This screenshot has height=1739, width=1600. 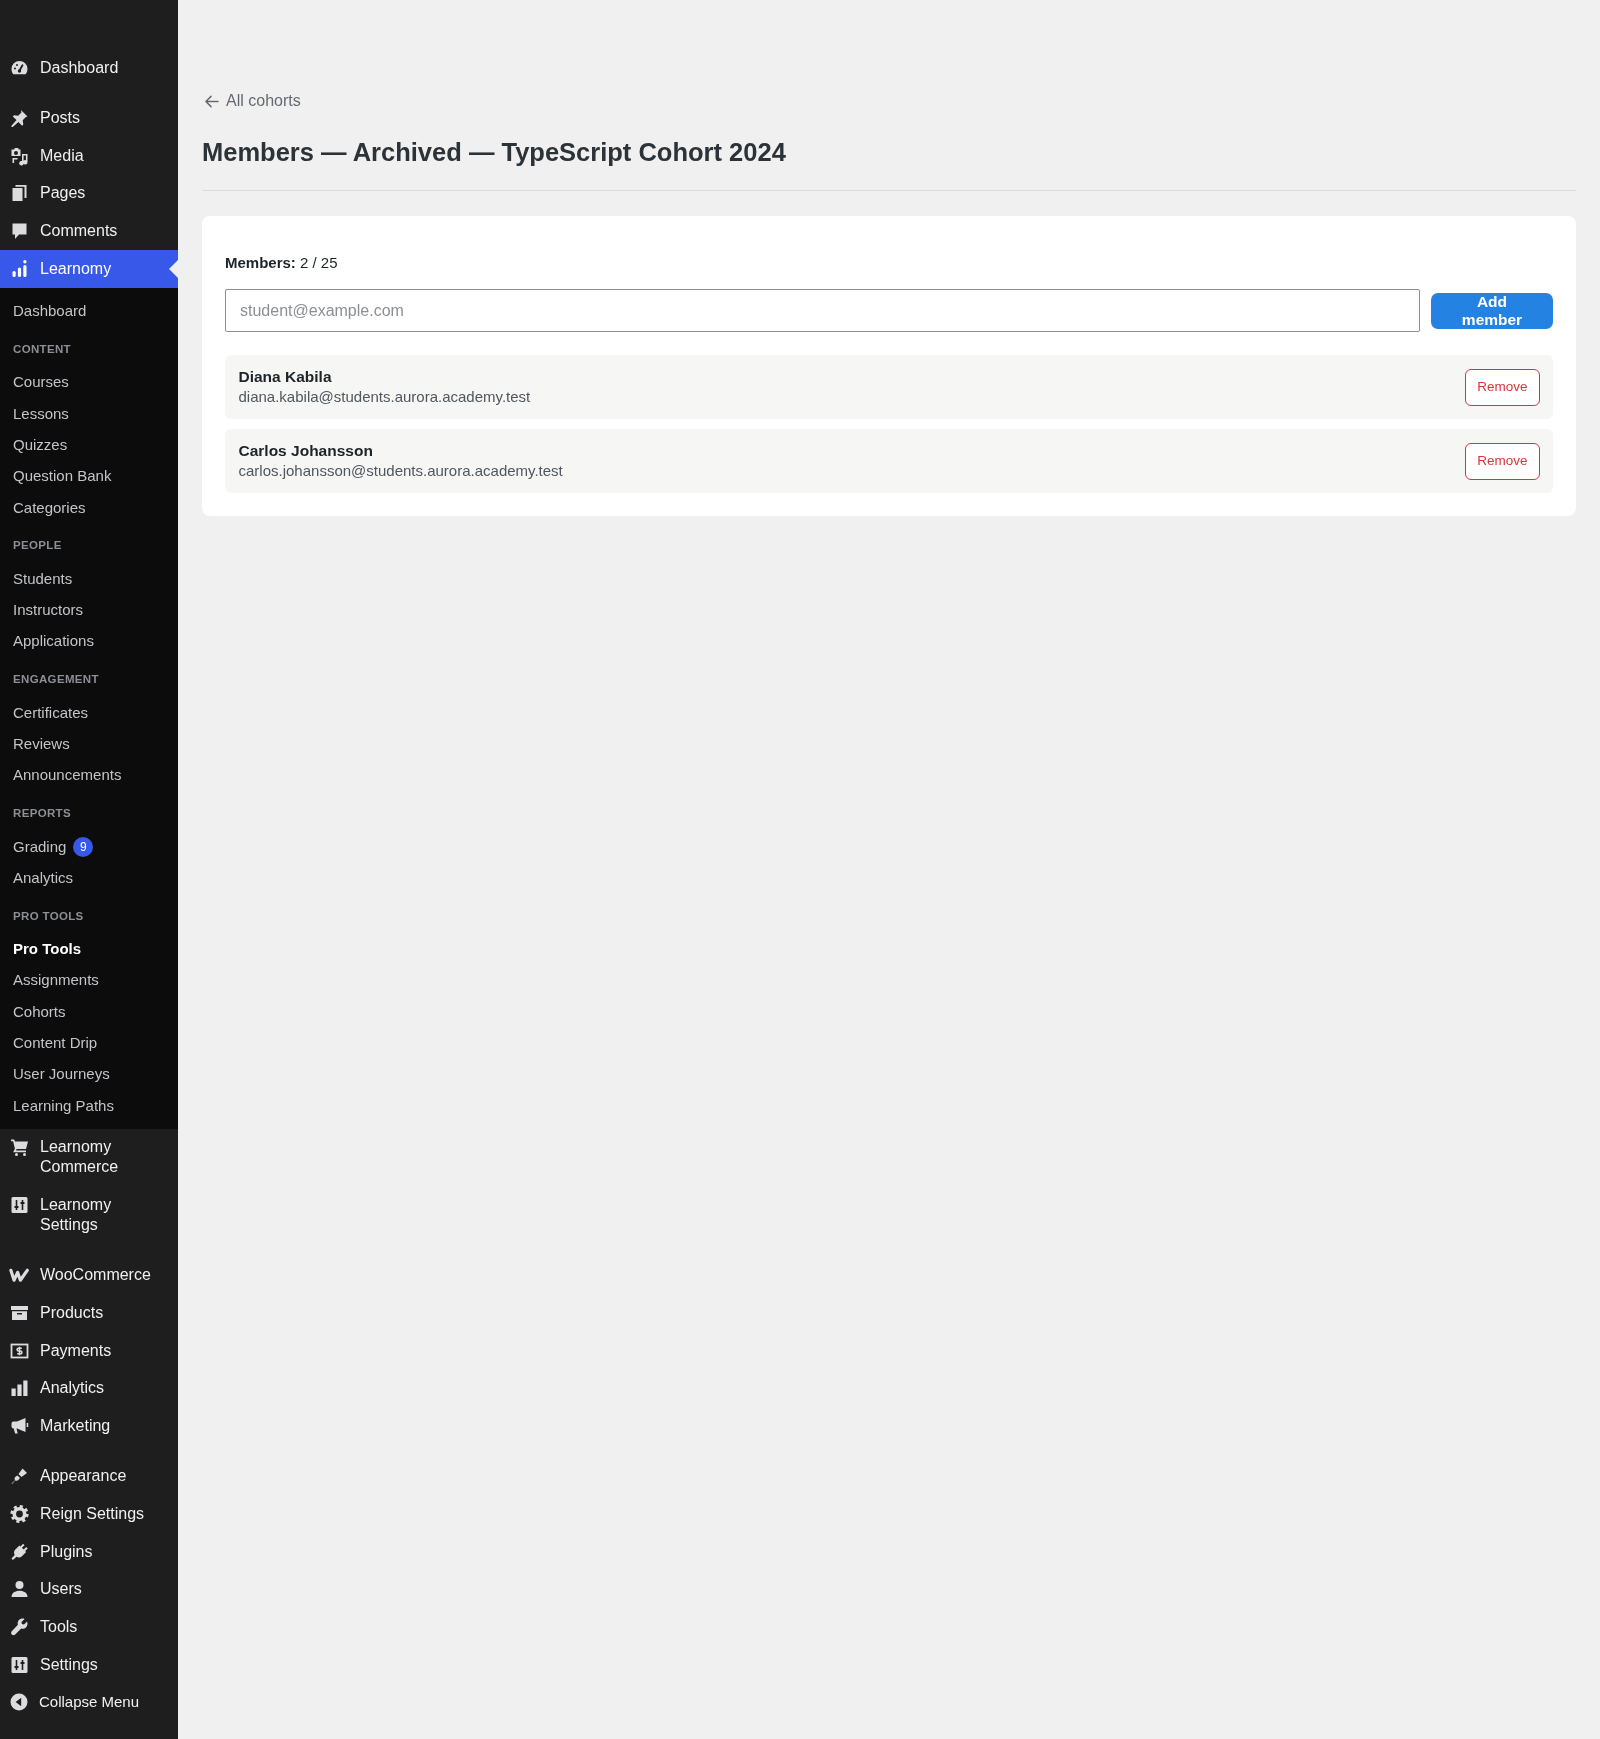 I want to click on sidebar-menu-item: Payments, so click(x=89, y=1350).